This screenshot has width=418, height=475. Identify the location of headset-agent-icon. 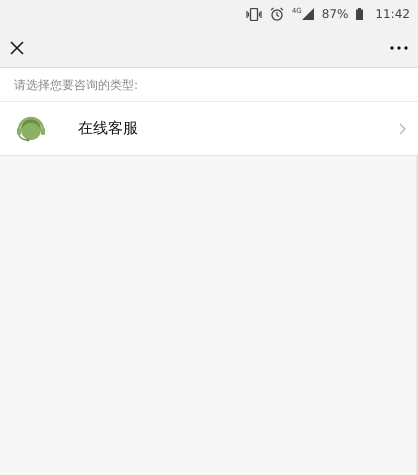
(31, 128).